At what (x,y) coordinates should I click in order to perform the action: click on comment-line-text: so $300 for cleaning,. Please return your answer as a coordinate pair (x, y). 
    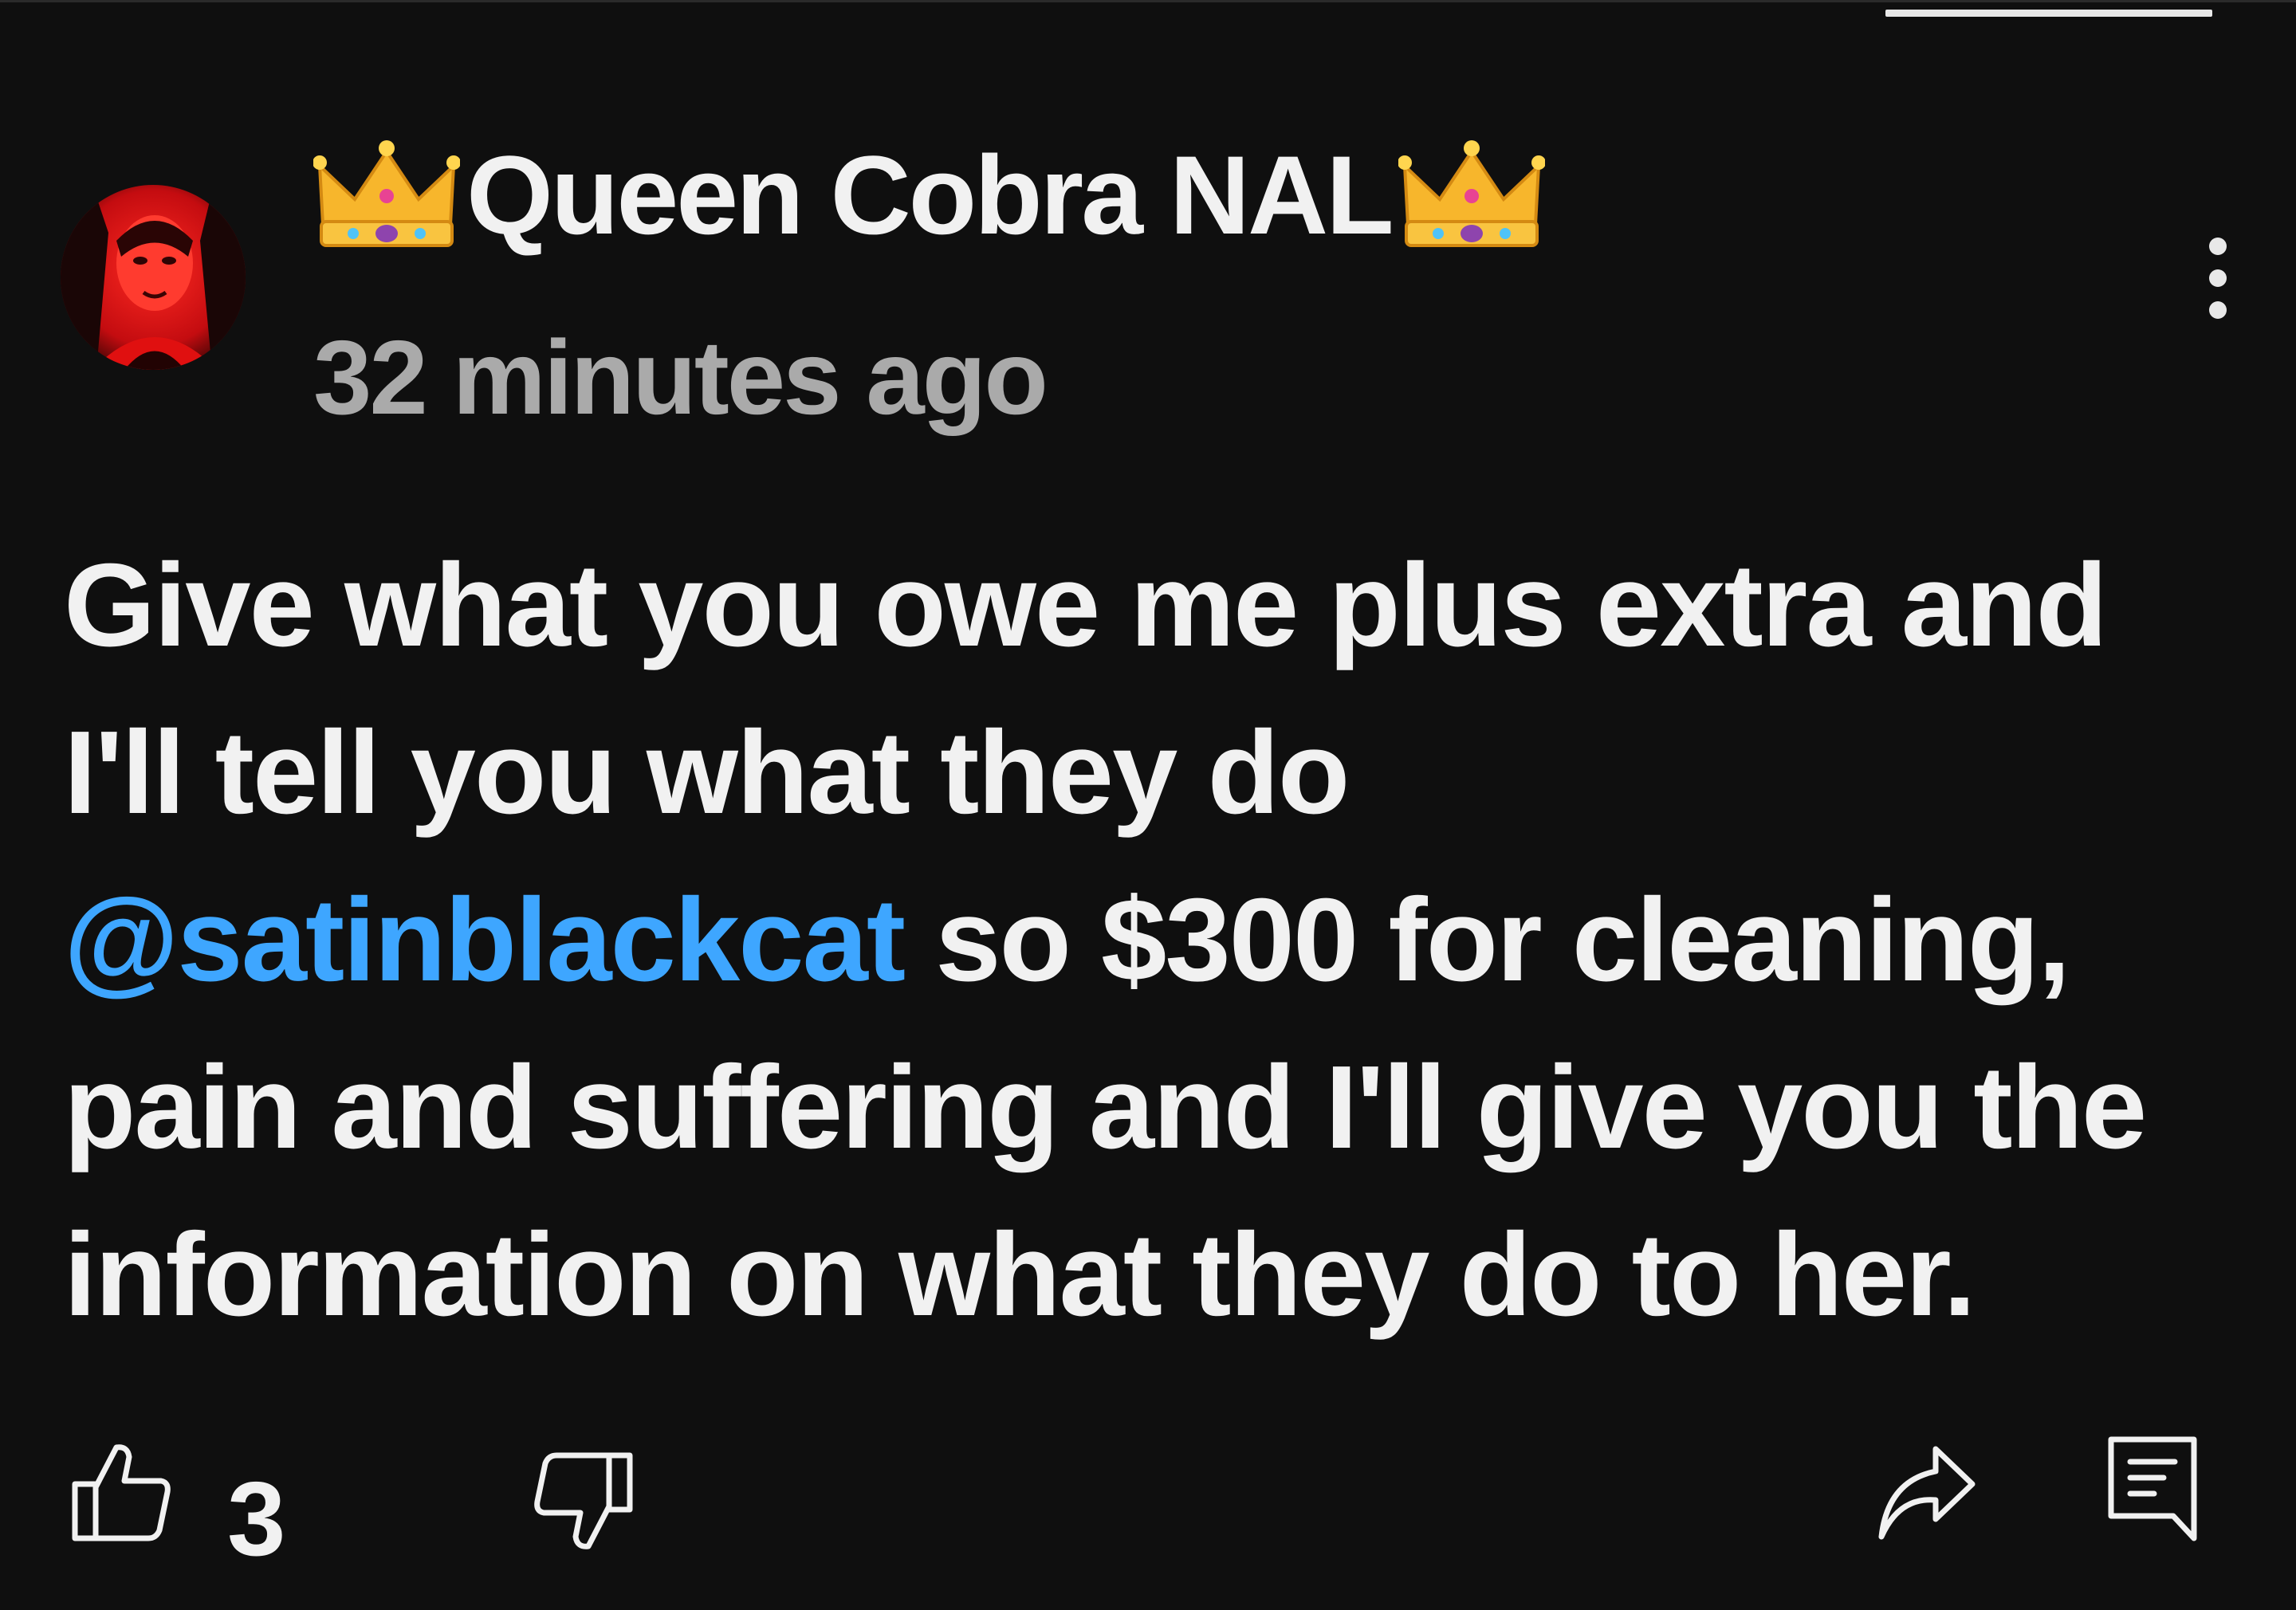
    Looking at the image, I should click on (1487, 940).